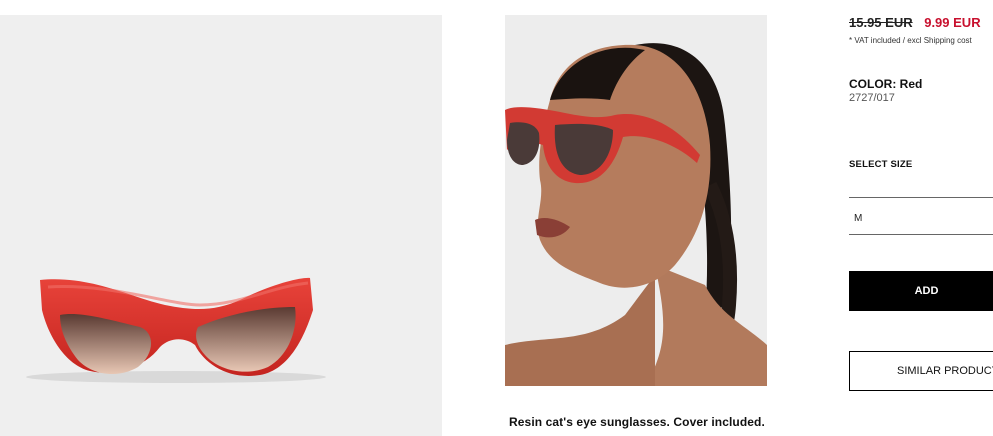 This screenshot has height=436, width=993. Describe the element at coordinates (881, 22) in the screenshot. I see `old-price: 15.95 EUR` at that location.